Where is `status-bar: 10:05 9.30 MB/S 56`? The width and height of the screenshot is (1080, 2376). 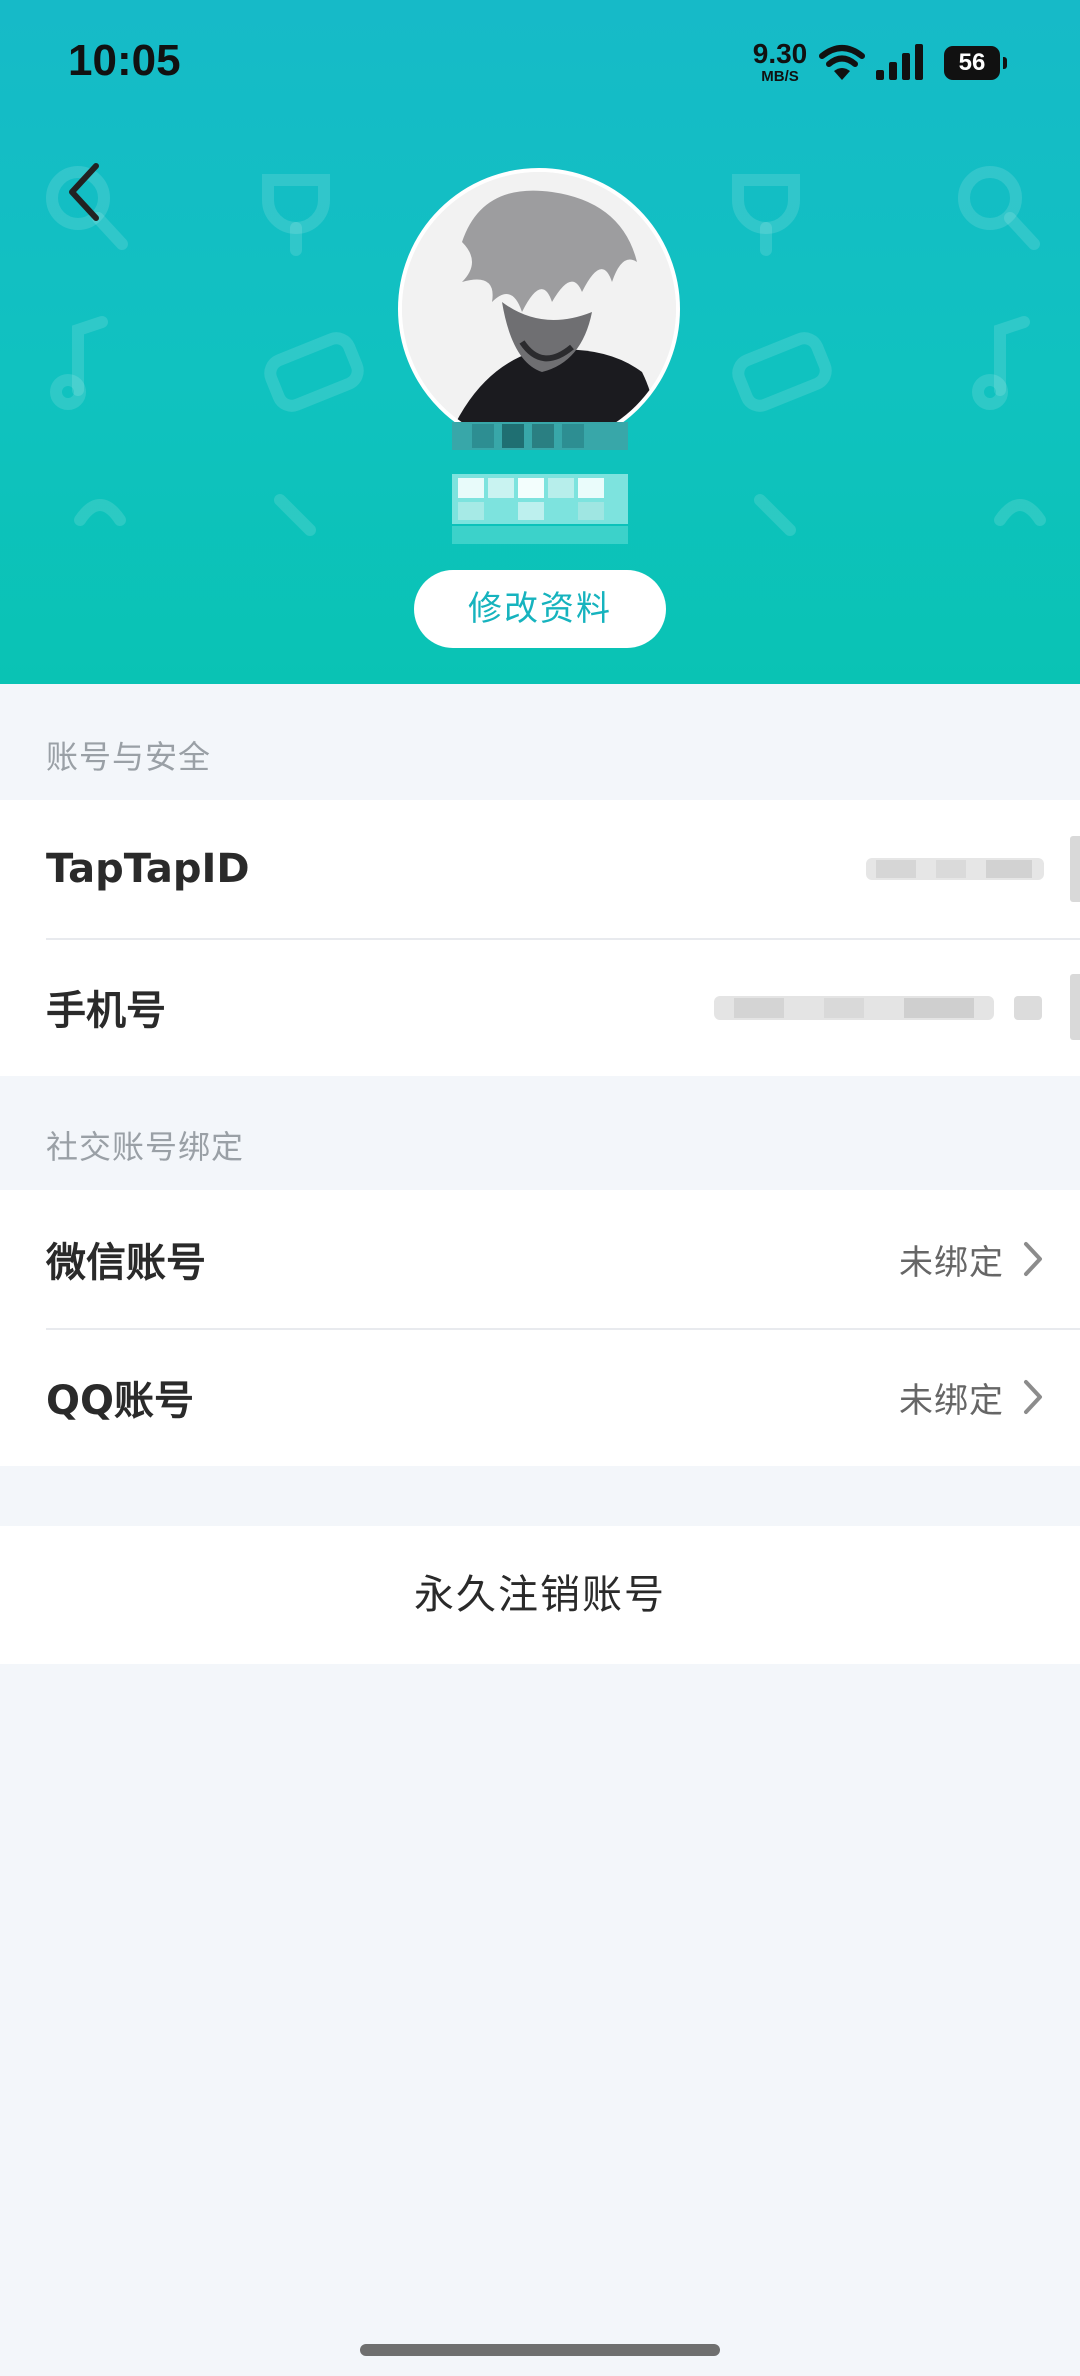 status-bar: 10:05 9.30 MB/S 56 is located at coordinates (540, 65).